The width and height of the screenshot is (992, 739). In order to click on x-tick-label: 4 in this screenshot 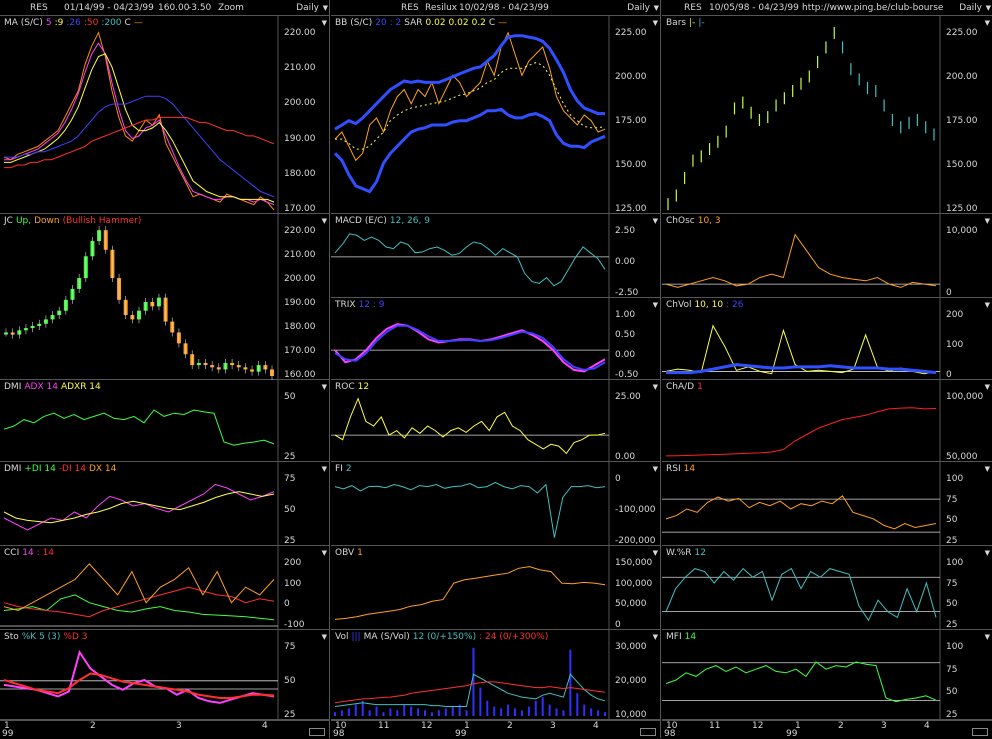, I will do `click(596, 726)`.